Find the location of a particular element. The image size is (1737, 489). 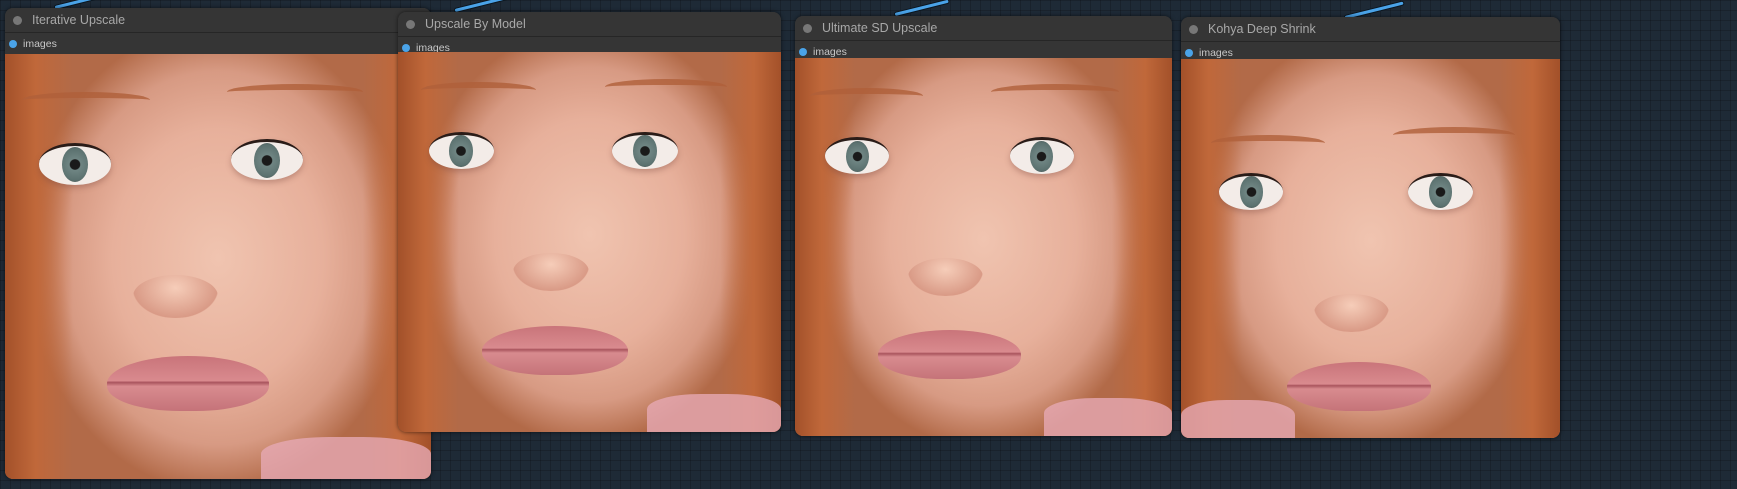

node-title: Iterative Upscale is located at coordinates (79, 20).